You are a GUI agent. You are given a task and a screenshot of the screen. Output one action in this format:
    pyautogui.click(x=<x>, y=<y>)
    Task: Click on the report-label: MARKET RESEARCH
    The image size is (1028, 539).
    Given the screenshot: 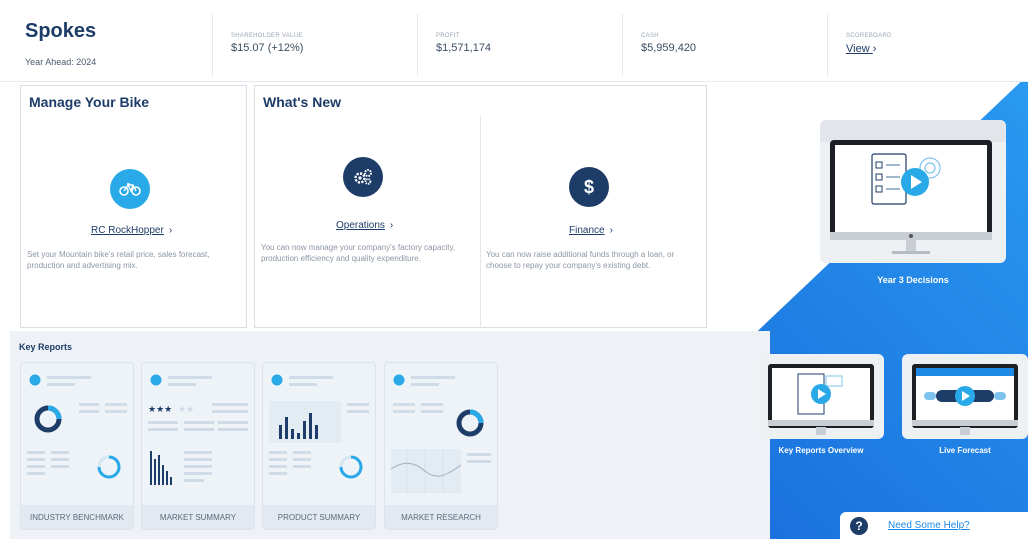 What is the action you would take?
    pyautogui.click(x=441, y=517)
    